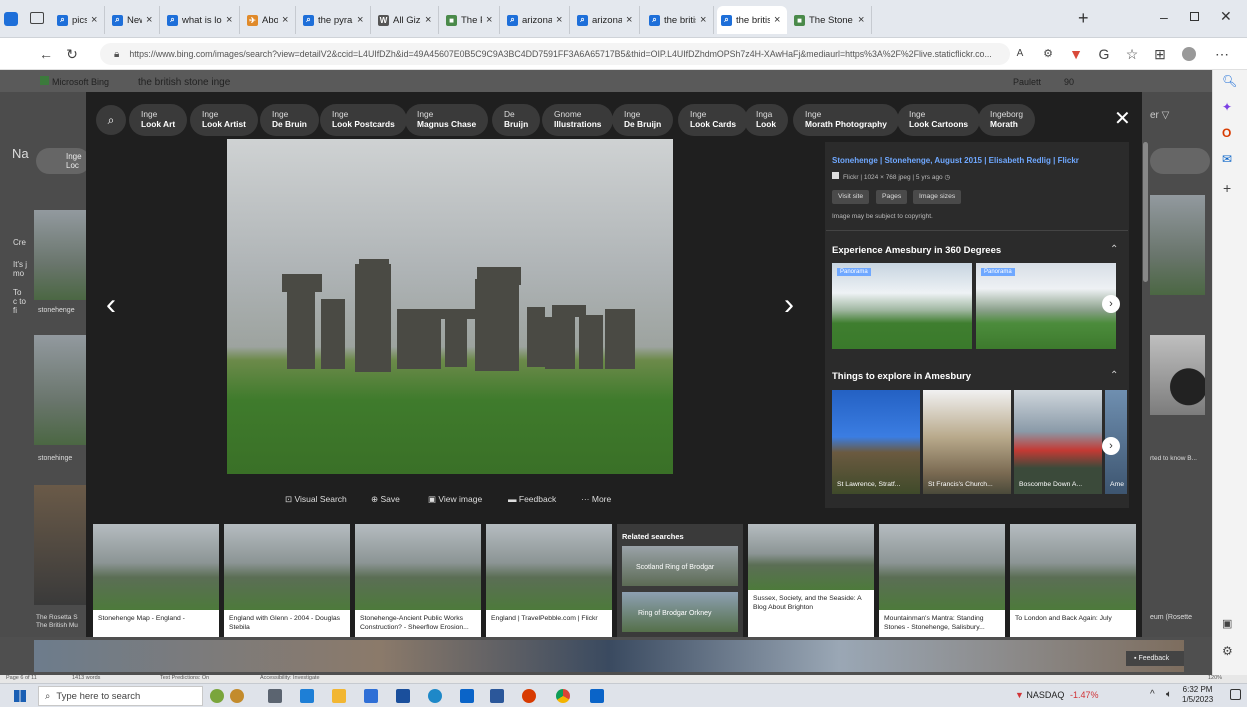 This screenshot has width=1247, height=707. What do you see at coordinates (1227, 159) in the screenshot?
I see `sidebar-outlook-icon: ✉` at bounding box center [1227, 159].